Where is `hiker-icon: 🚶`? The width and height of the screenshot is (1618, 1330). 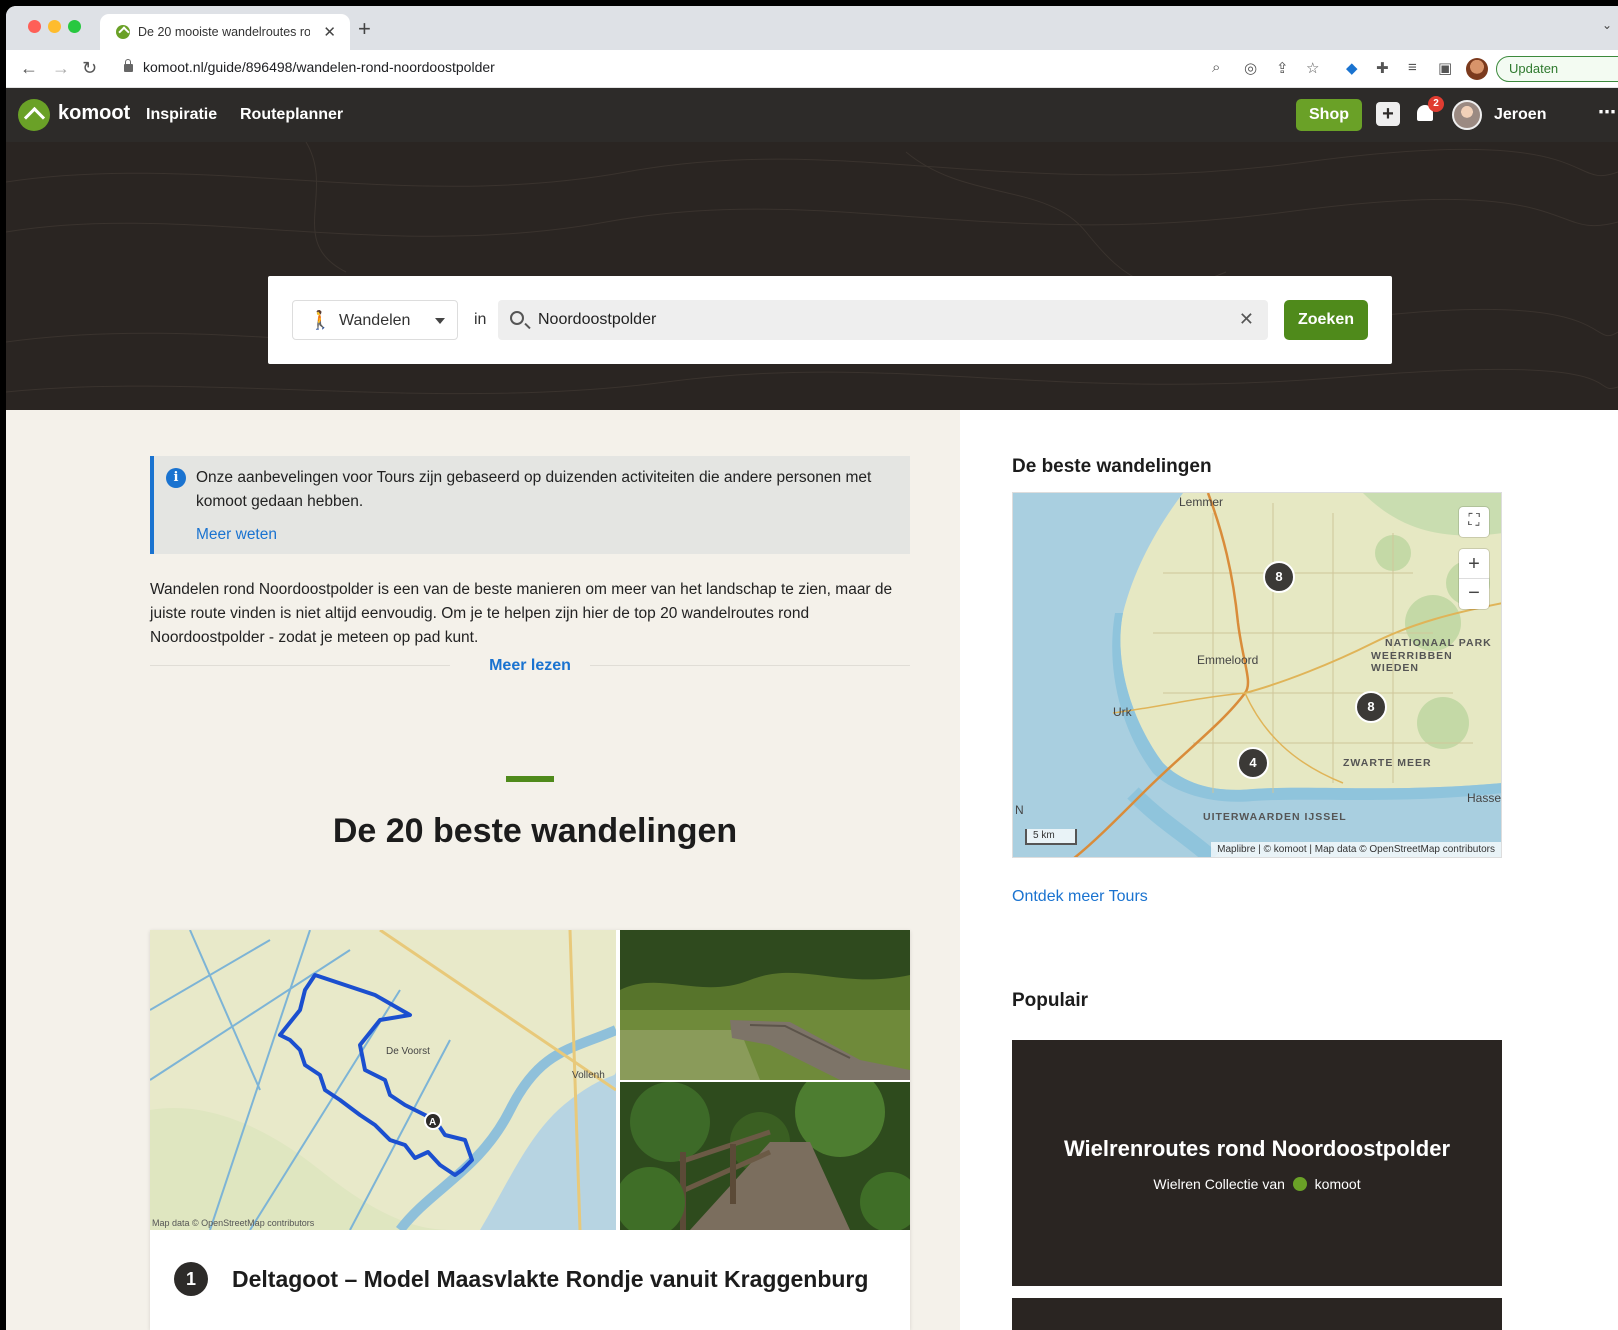
hiker-icon: 🚶 is located at coordinates (320, 320).